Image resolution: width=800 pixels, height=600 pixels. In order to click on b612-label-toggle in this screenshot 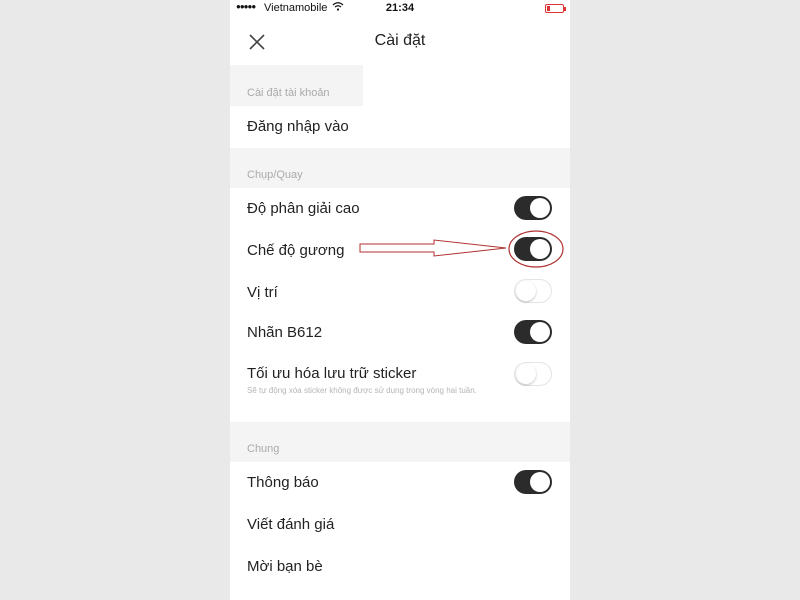, I will do `click(533, 332)`.